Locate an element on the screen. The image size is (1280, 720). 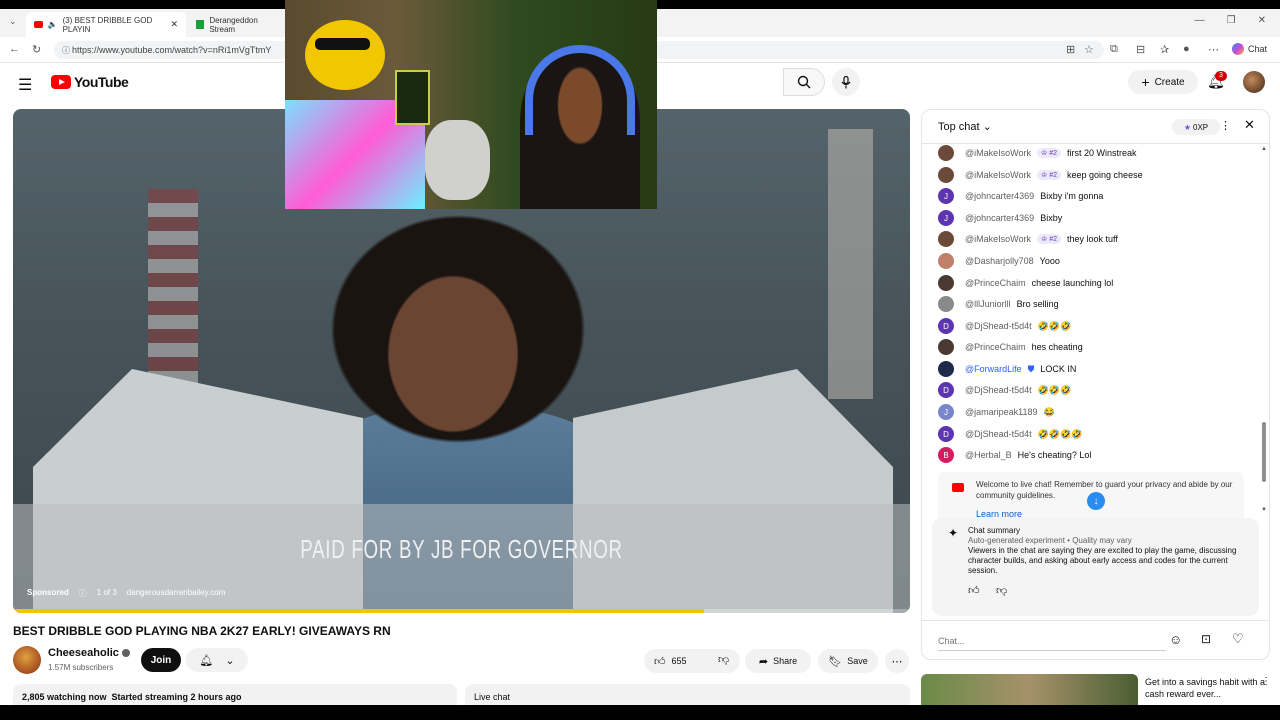
chat-message: @lllJuniorlll Bro selling is located at coordinates (998, 304).